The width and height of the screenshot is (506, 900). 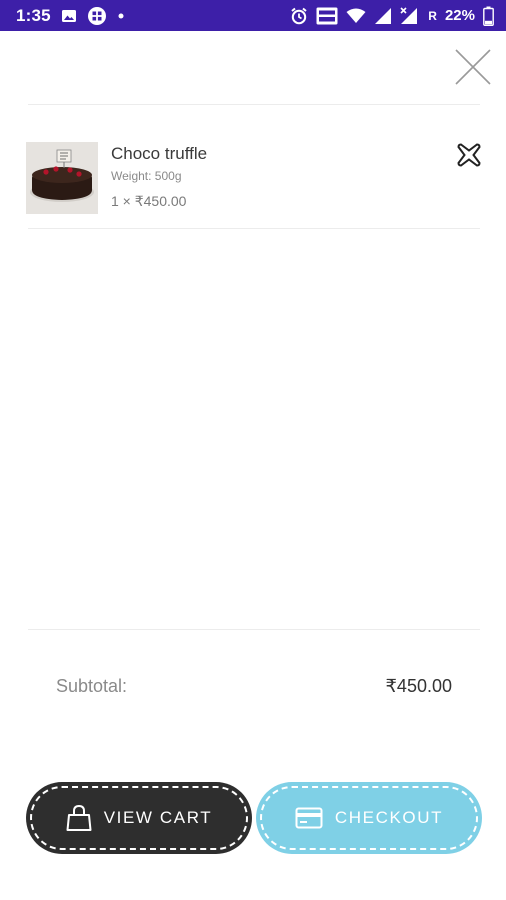 I want to click on close-icon, so click(x=473, y=67).